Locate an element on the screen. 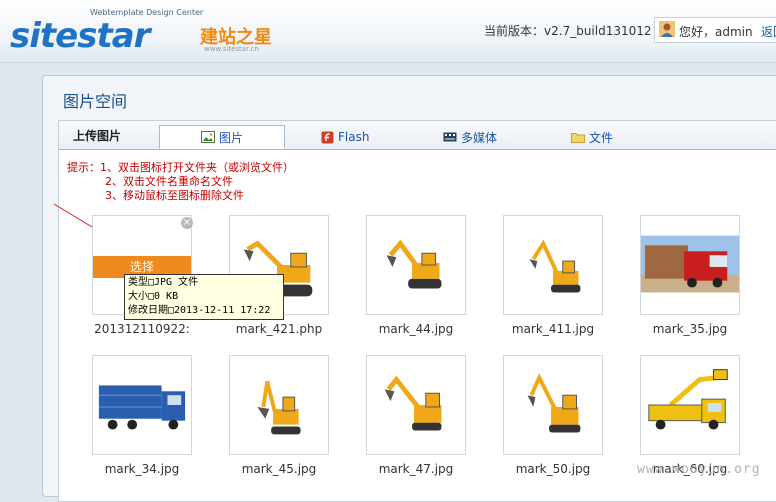 The width and height of the screenshot is (776, 502). user-greeting: 您好，admin is located at coordinates (716, 32).